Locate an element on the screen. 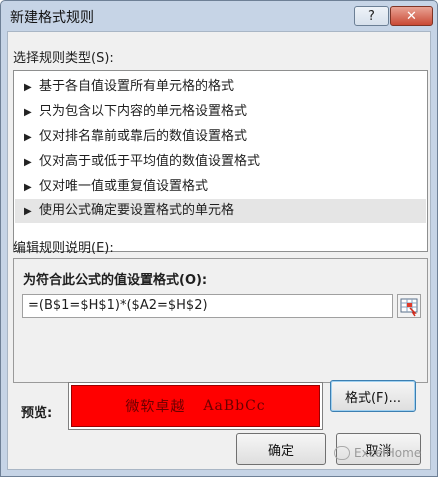  rule-type-item: ▶ 仅对排名靠前或靠后的数值设置格式 is located at coordinates (220, 137).